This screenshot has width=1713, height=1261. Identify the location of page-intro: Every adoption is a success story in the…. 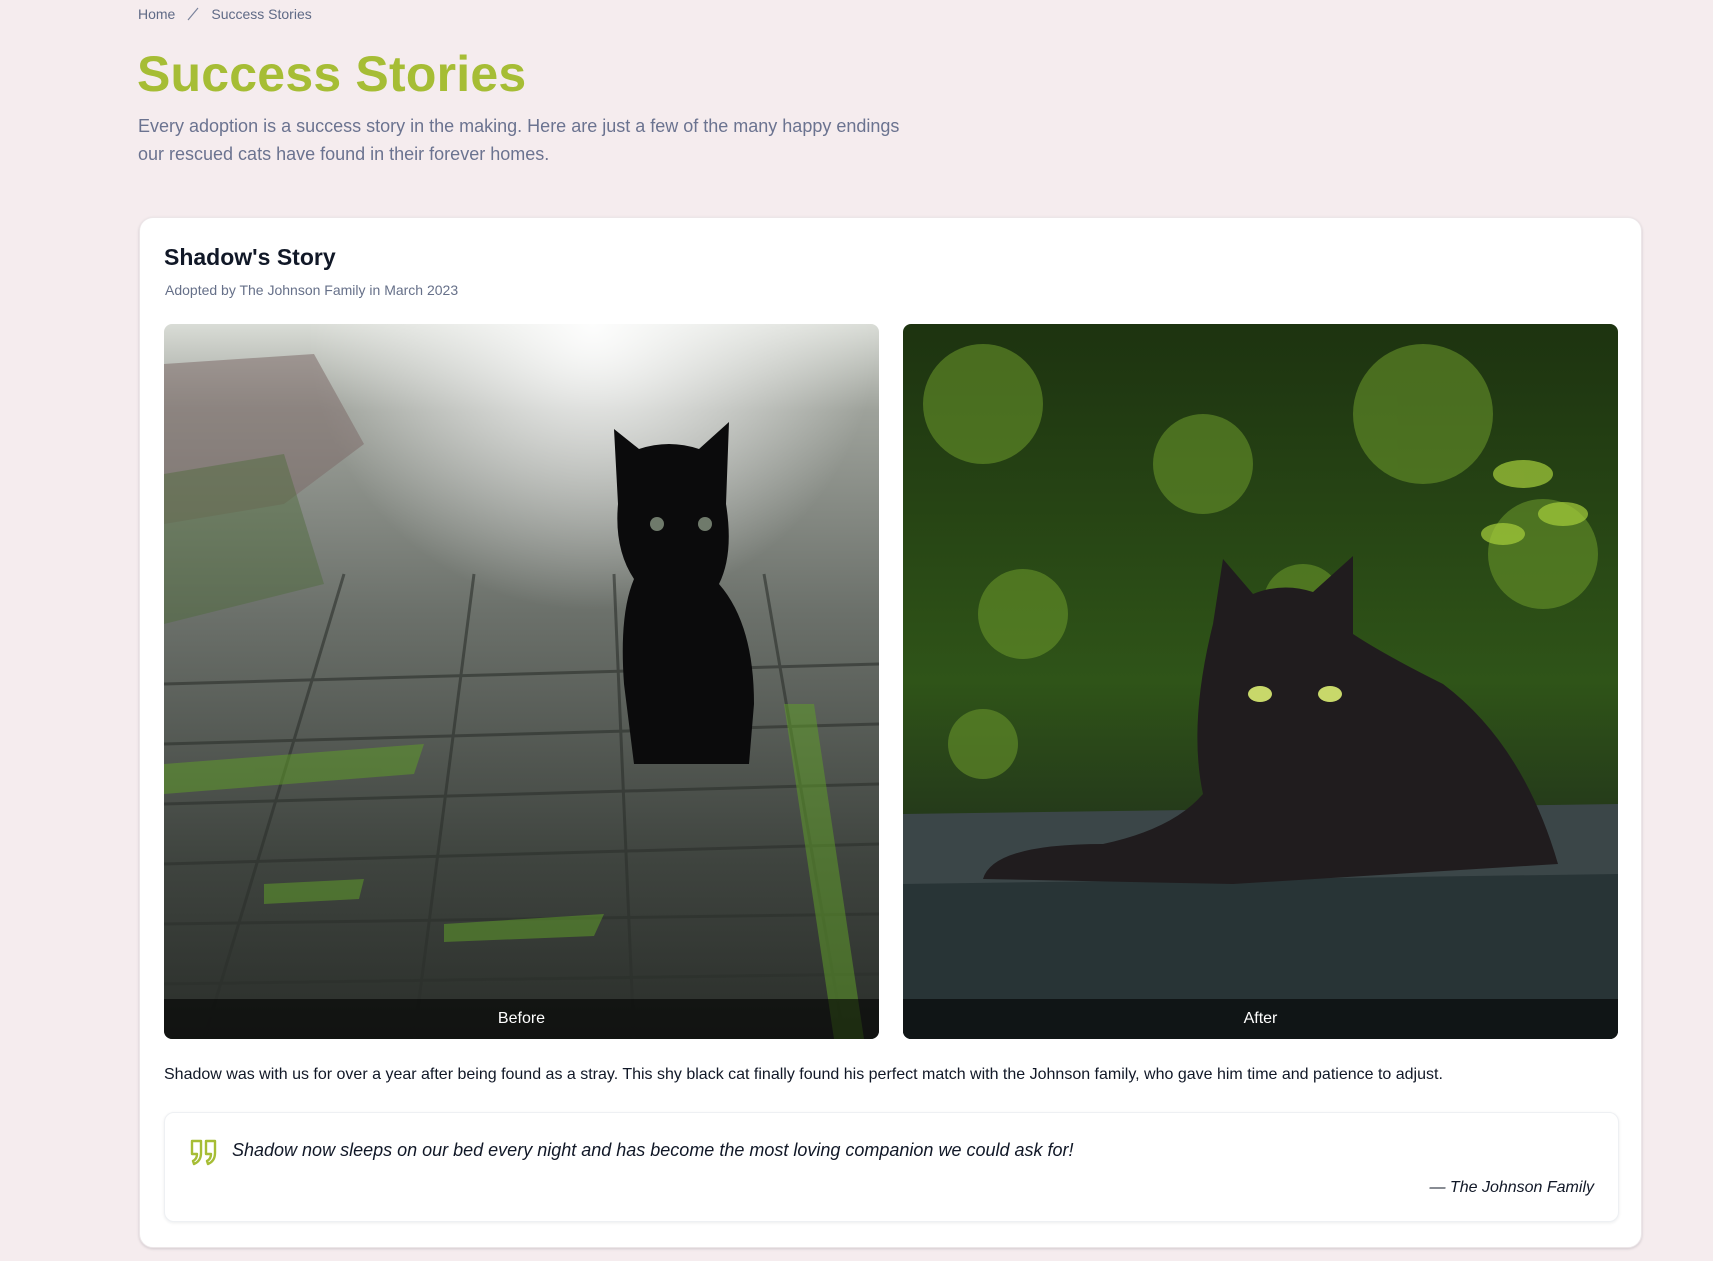
(519, 140).